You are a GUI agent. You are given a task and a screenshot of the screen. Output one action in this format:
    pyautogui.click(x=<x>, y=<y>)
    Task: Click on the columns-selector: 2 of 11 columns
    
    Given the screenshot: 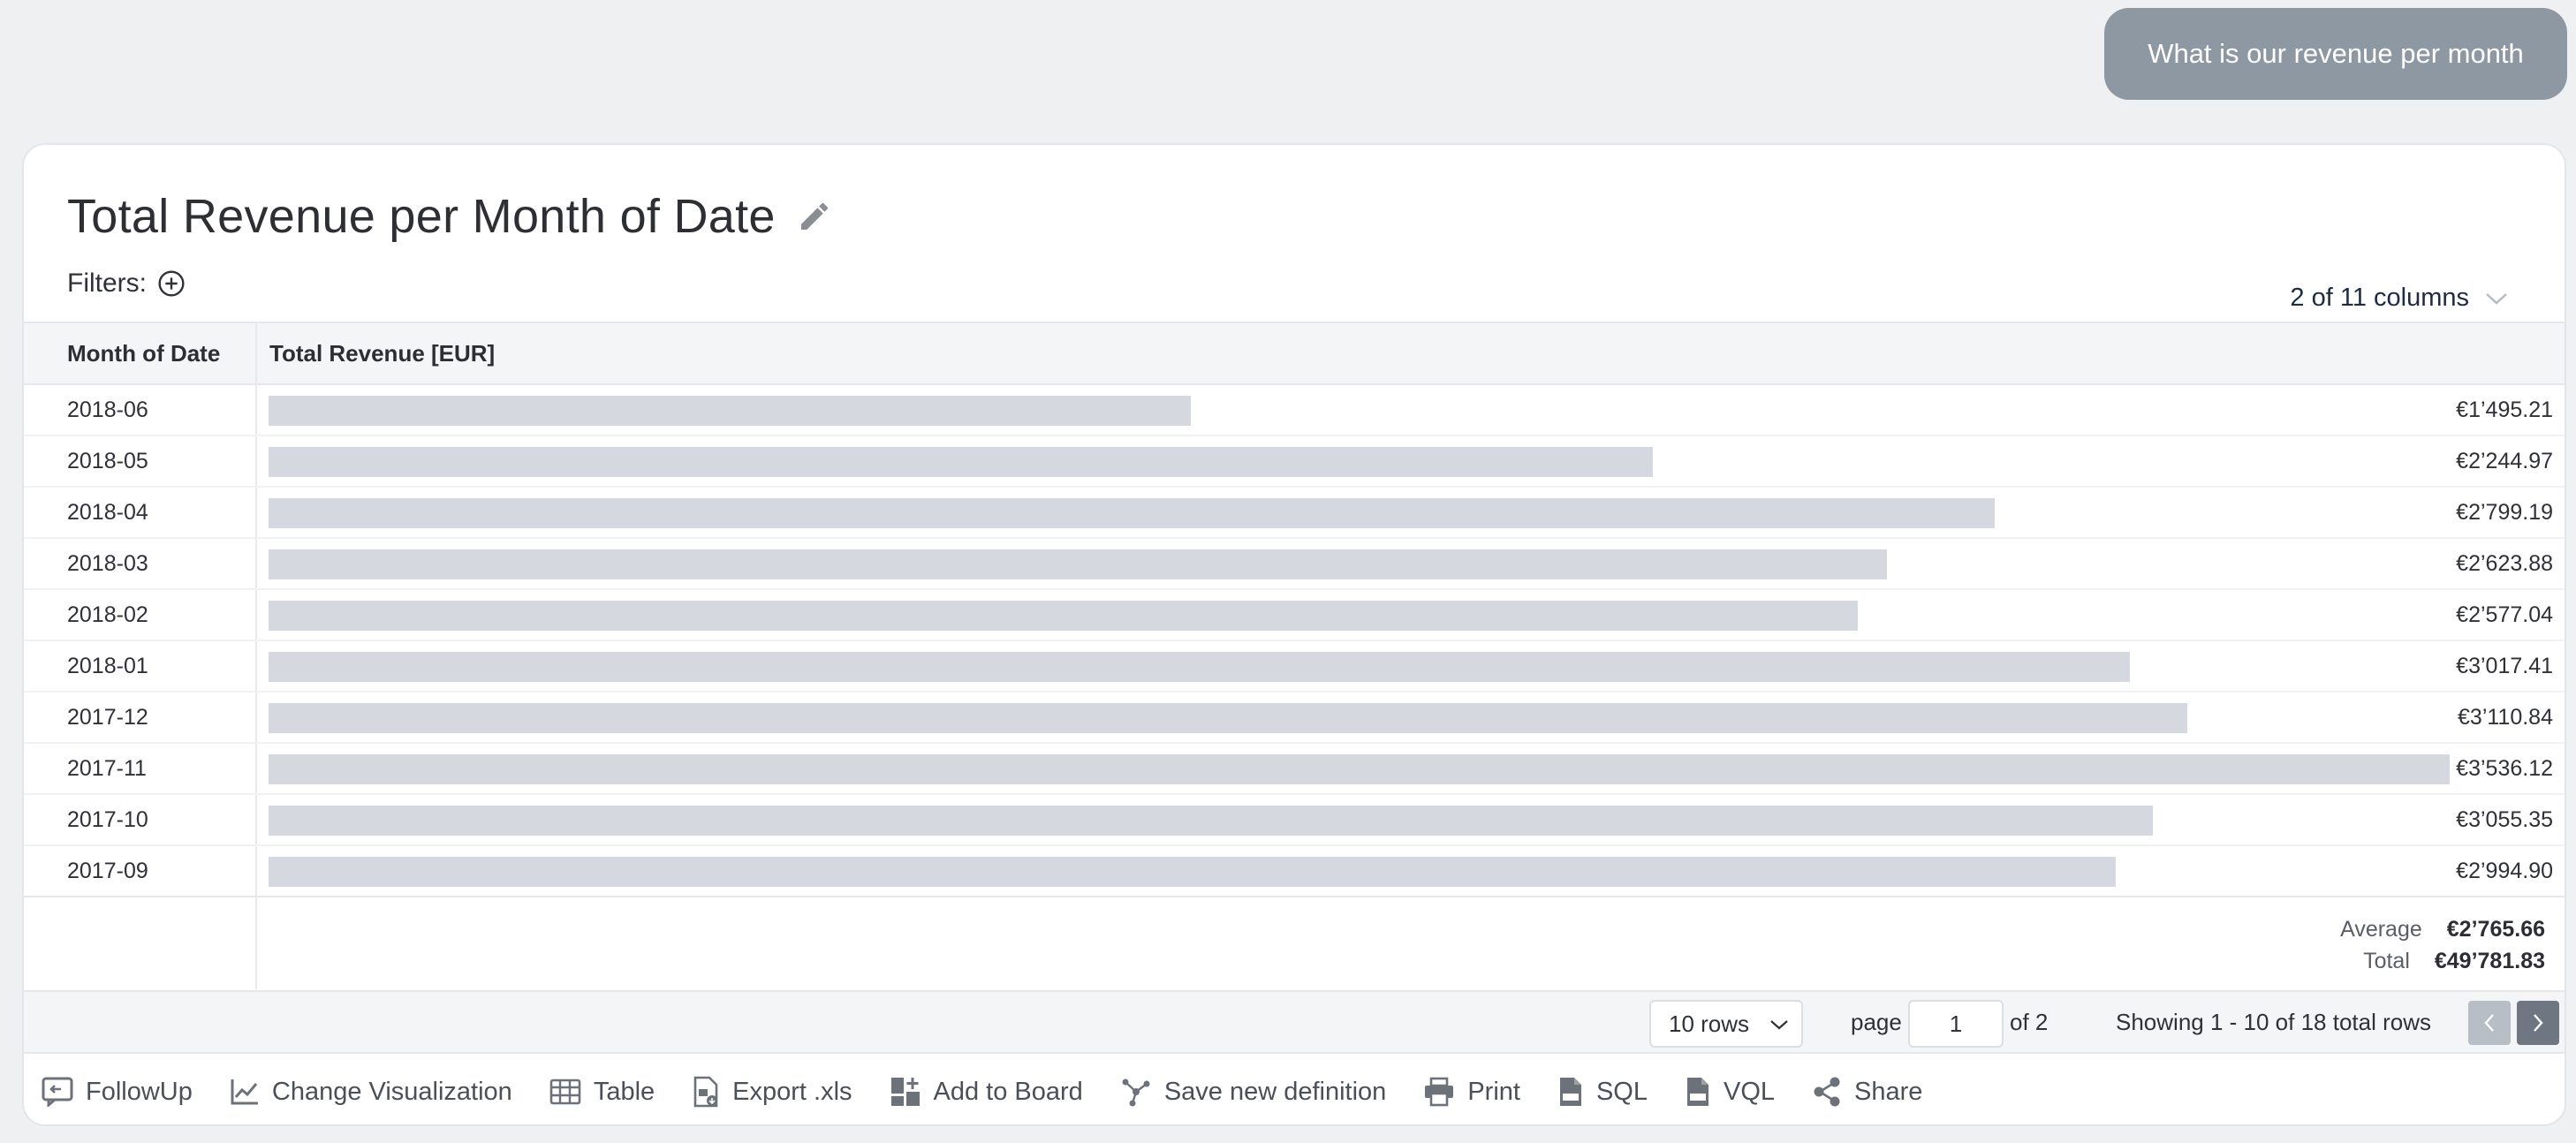 What is the action you would take?
    pyautogui.click(x=2399, y=298)
    